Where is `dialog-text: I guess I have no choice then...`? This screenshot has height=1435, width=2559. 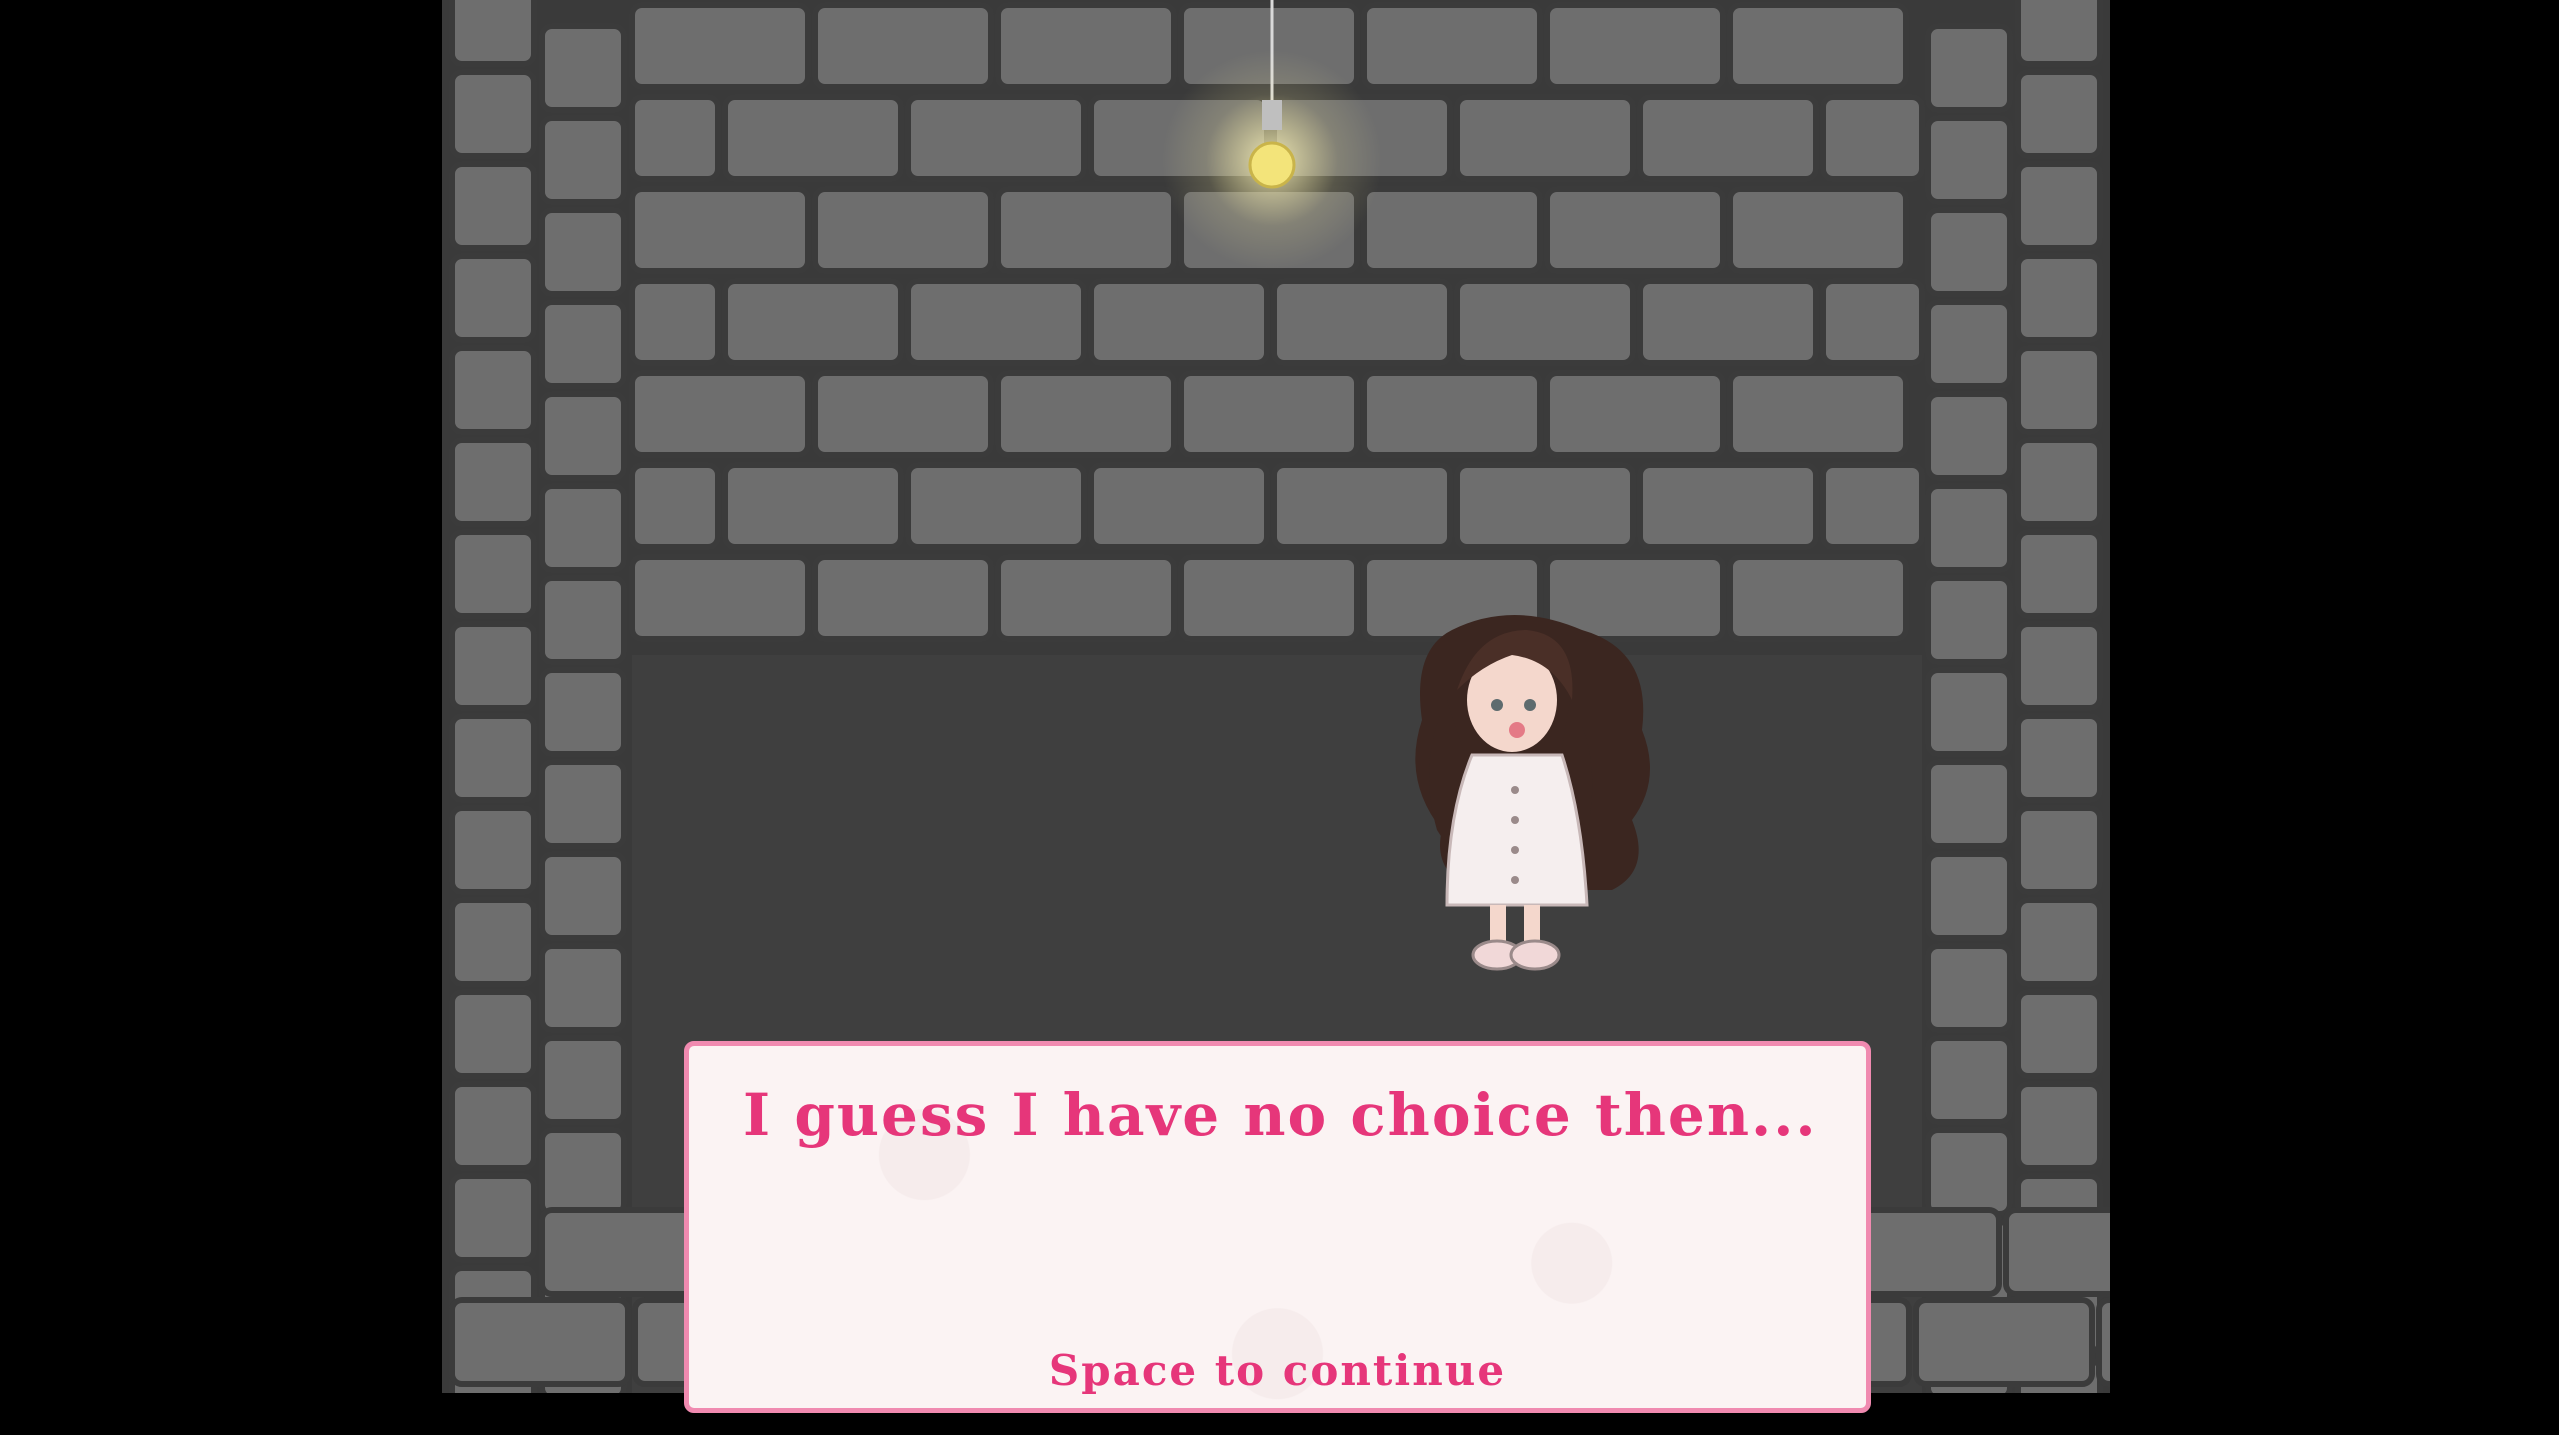
dialog-text: I guess I have no choice then... is located at coordinates (1280, 1115).